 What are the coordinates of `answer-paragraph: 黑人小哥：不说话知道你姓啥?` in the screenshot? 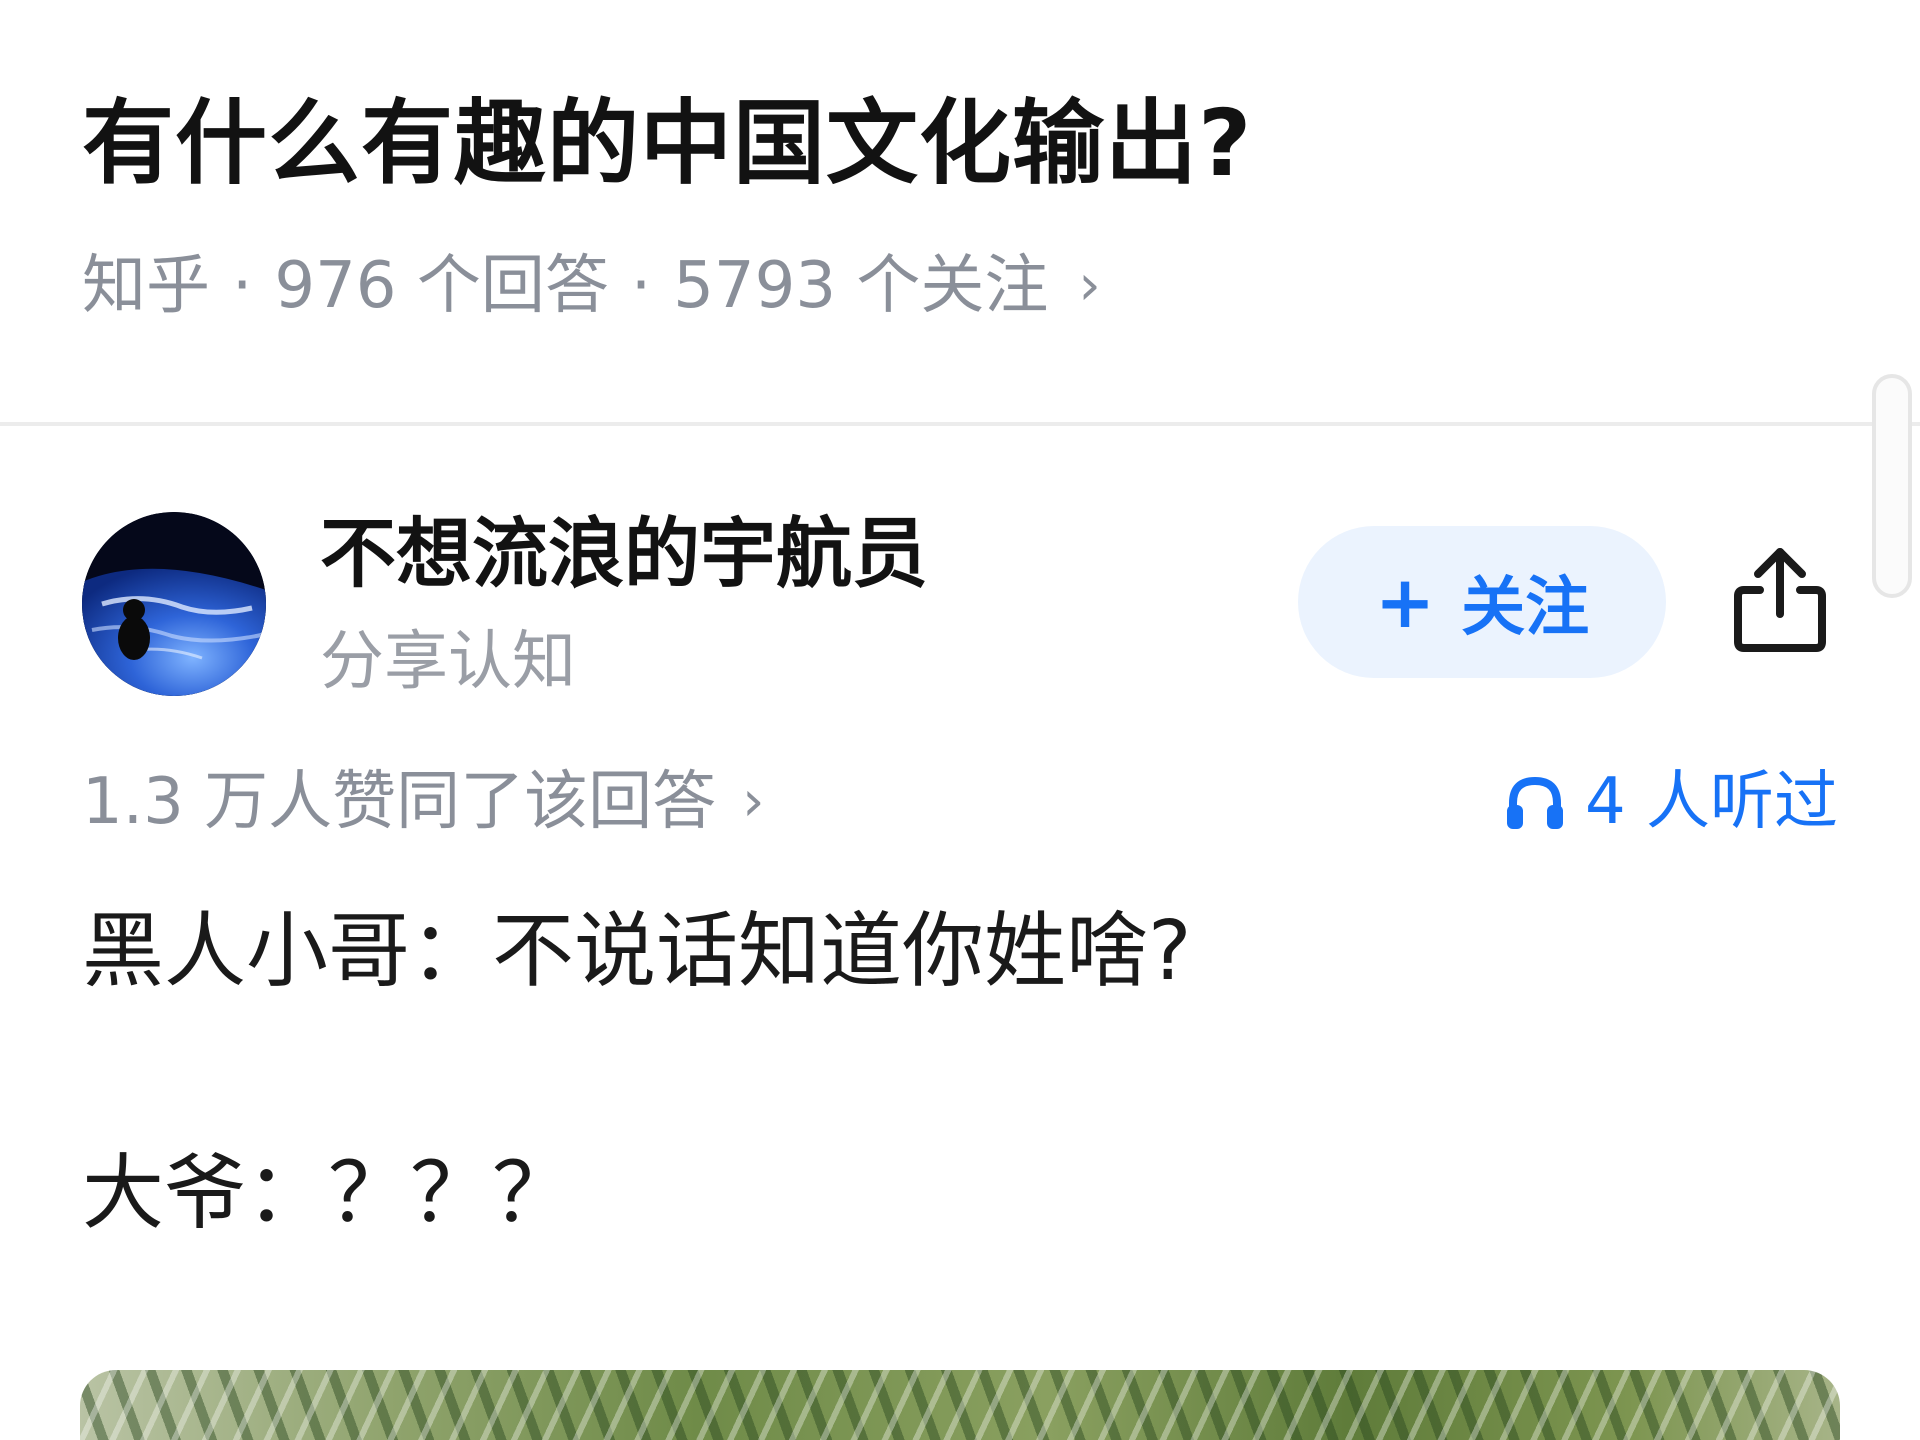 It's located at (637, 951).